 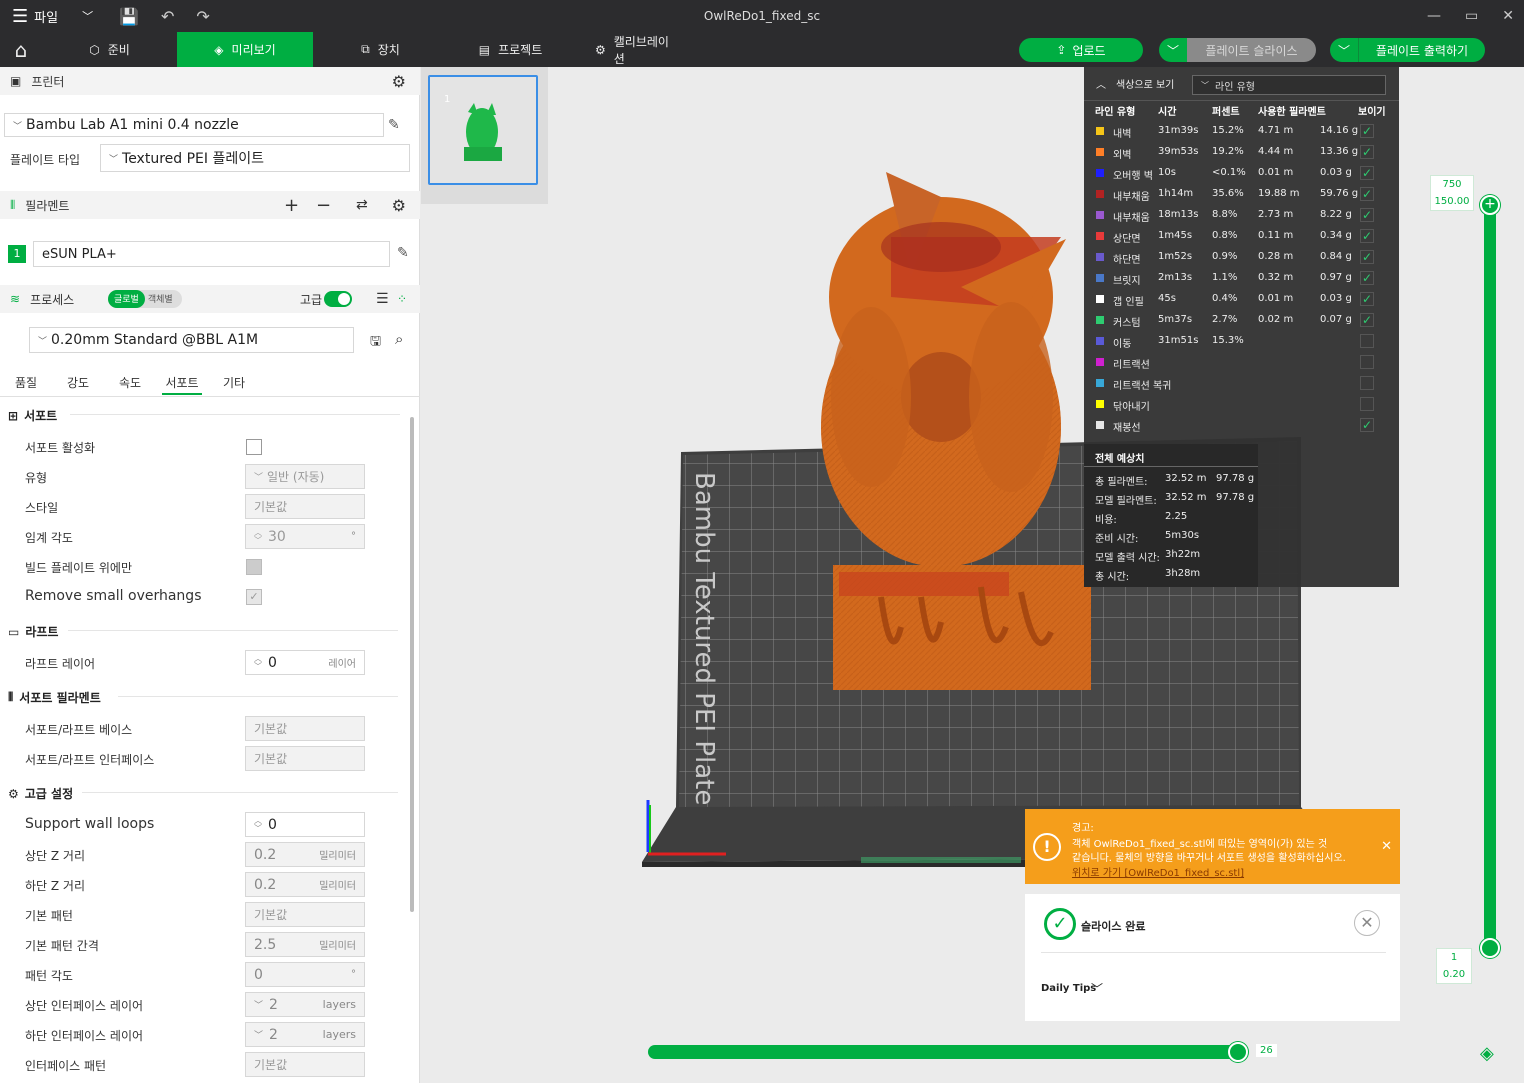 What do you see at coordinates (1068, 988) in the screenshot?
I see `daily-tips-label: Daily Tips` at bounding box center [1068, 988].